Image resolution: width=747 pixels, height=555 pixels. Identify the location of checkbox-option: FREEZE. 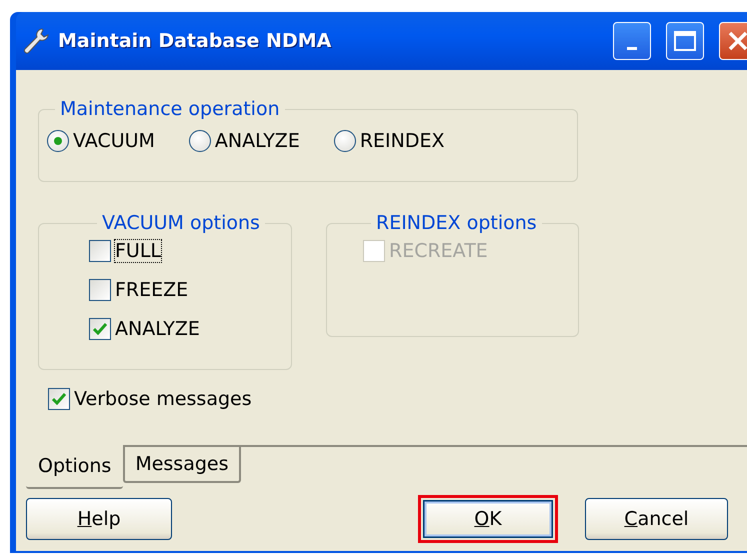
(190, 290).